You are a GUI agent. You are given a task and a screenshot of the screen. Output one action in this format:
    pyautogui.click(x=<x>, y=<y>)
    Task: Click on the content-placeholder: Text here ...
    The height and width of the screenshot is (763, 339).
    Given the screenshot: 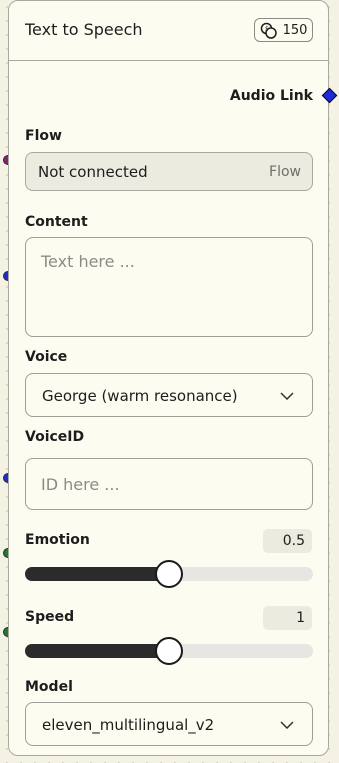 What is the action you would take?
    pyautogui.click(x=88, y=261)
    